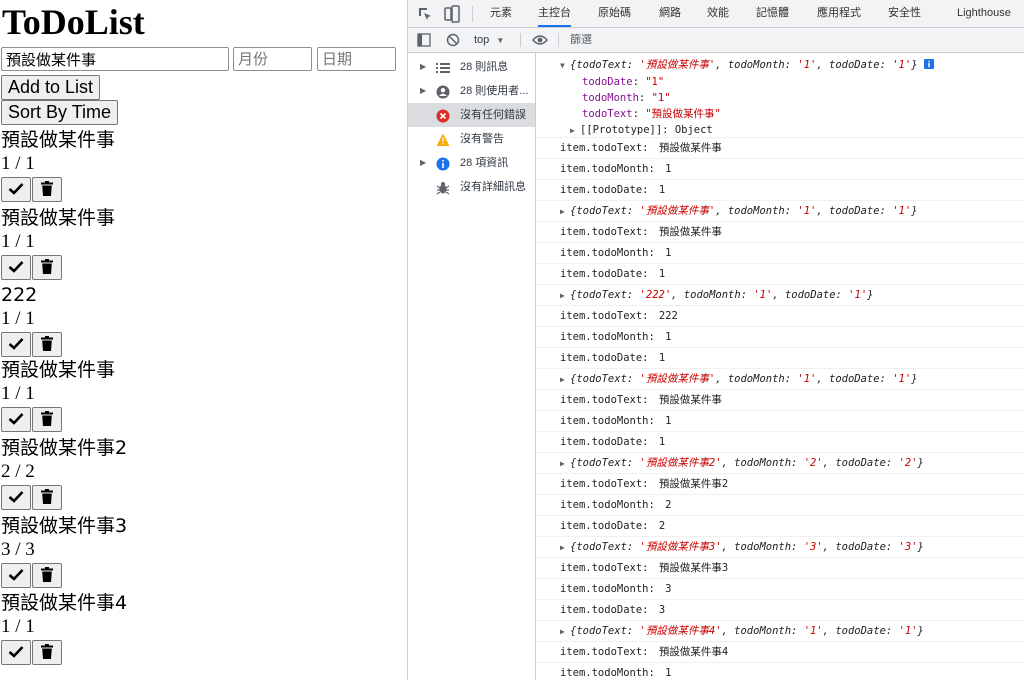 The width and height of the screenshot is (1024, 680). I want to click on console-message: item.todoDate: 2, so click(780, 526).